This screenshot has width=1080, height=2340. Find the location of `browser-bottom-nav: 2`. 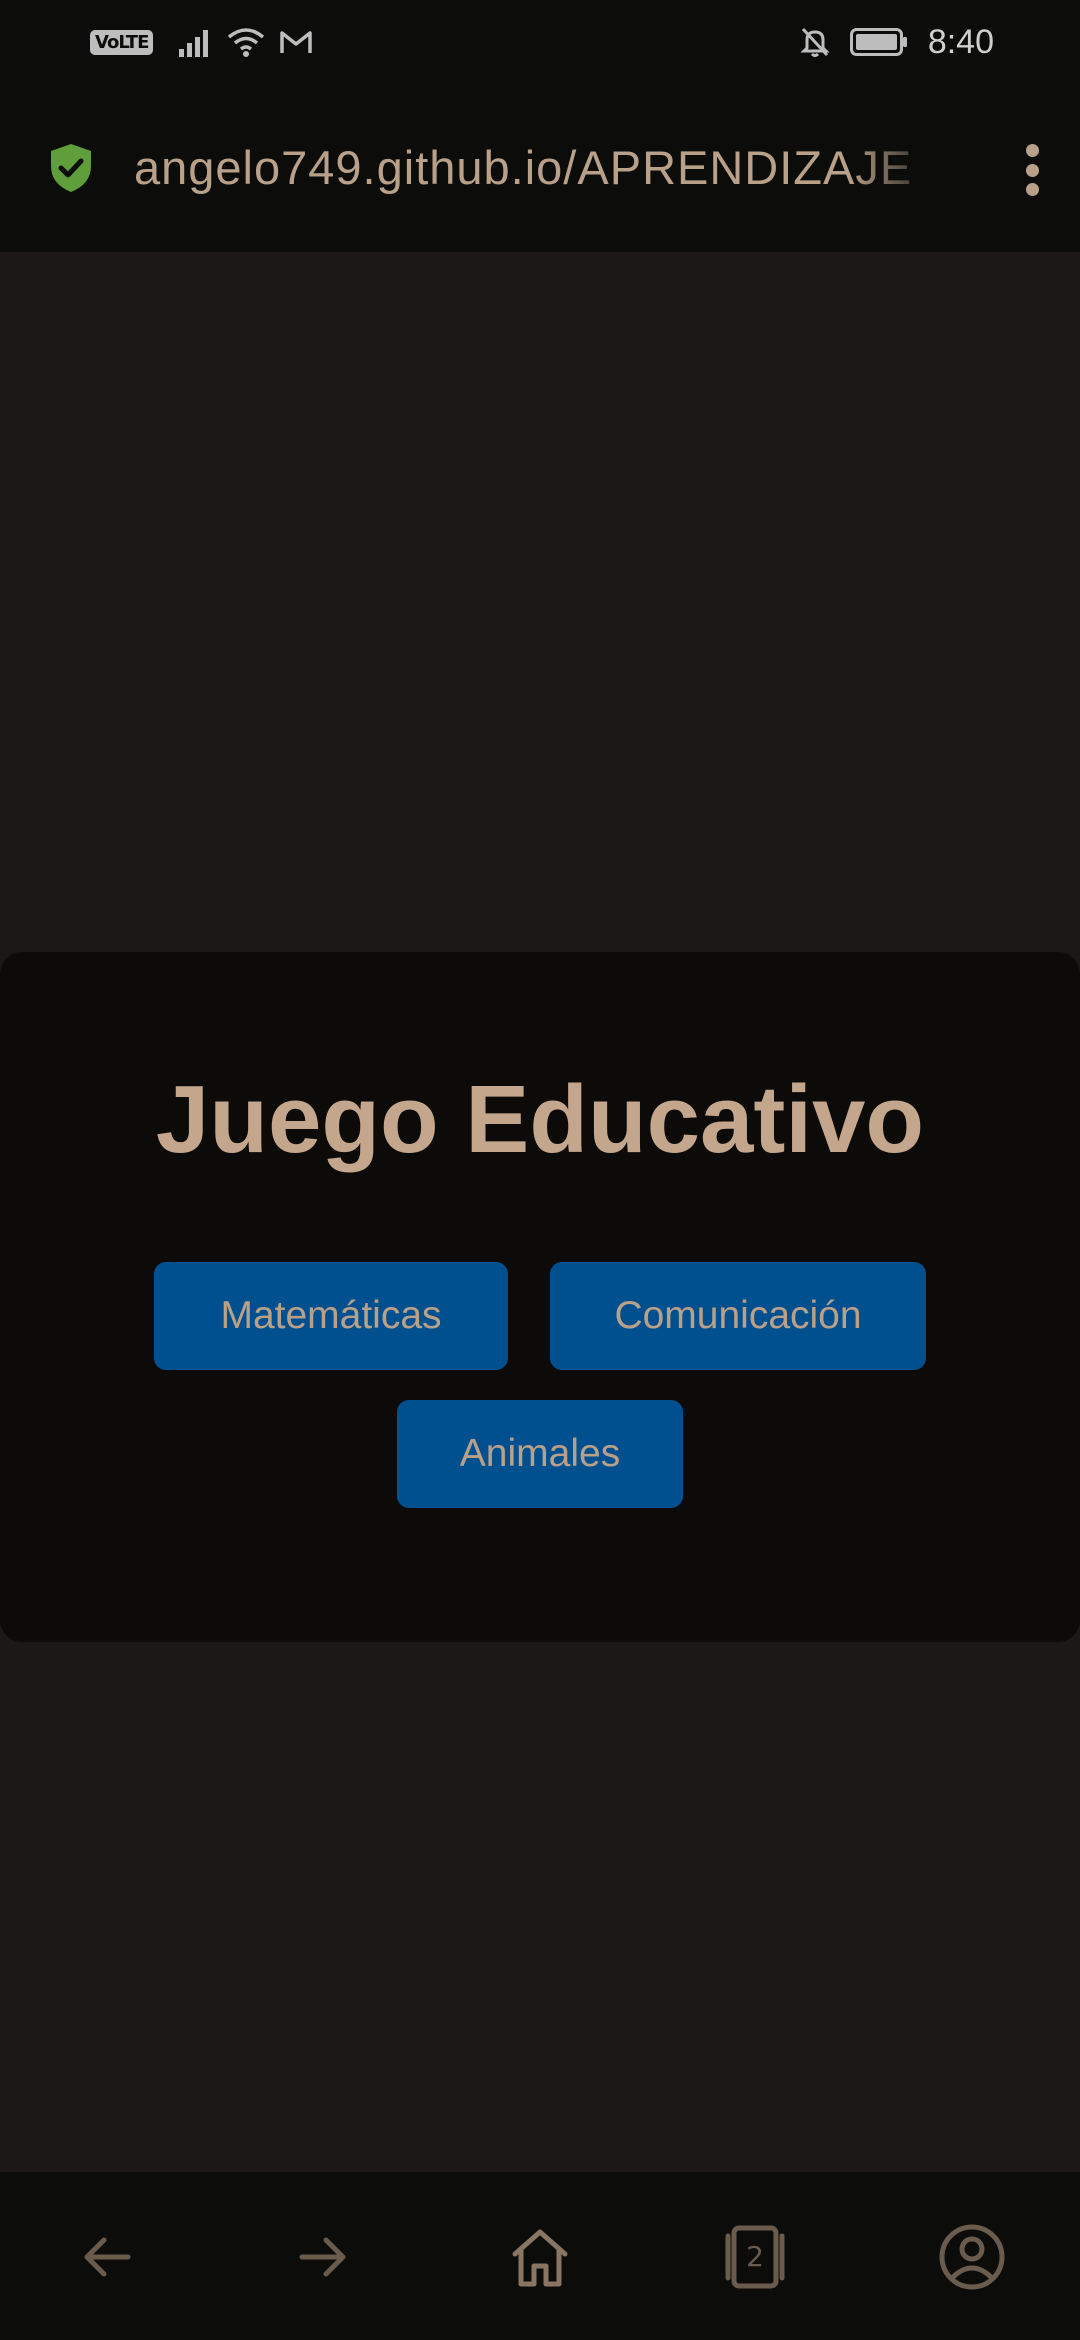

browser-bottom-nav: 2 is located at coordinates (540, 2256).